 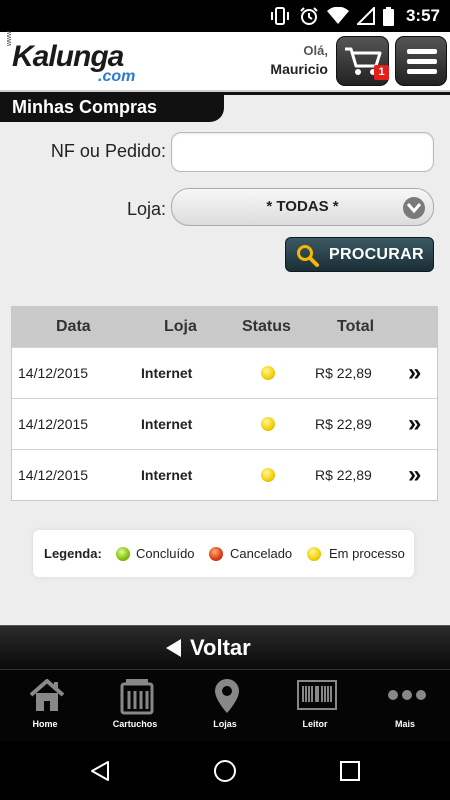 I want to click on loja-selected-value: * TODAS *, so click(x=302, y=206).